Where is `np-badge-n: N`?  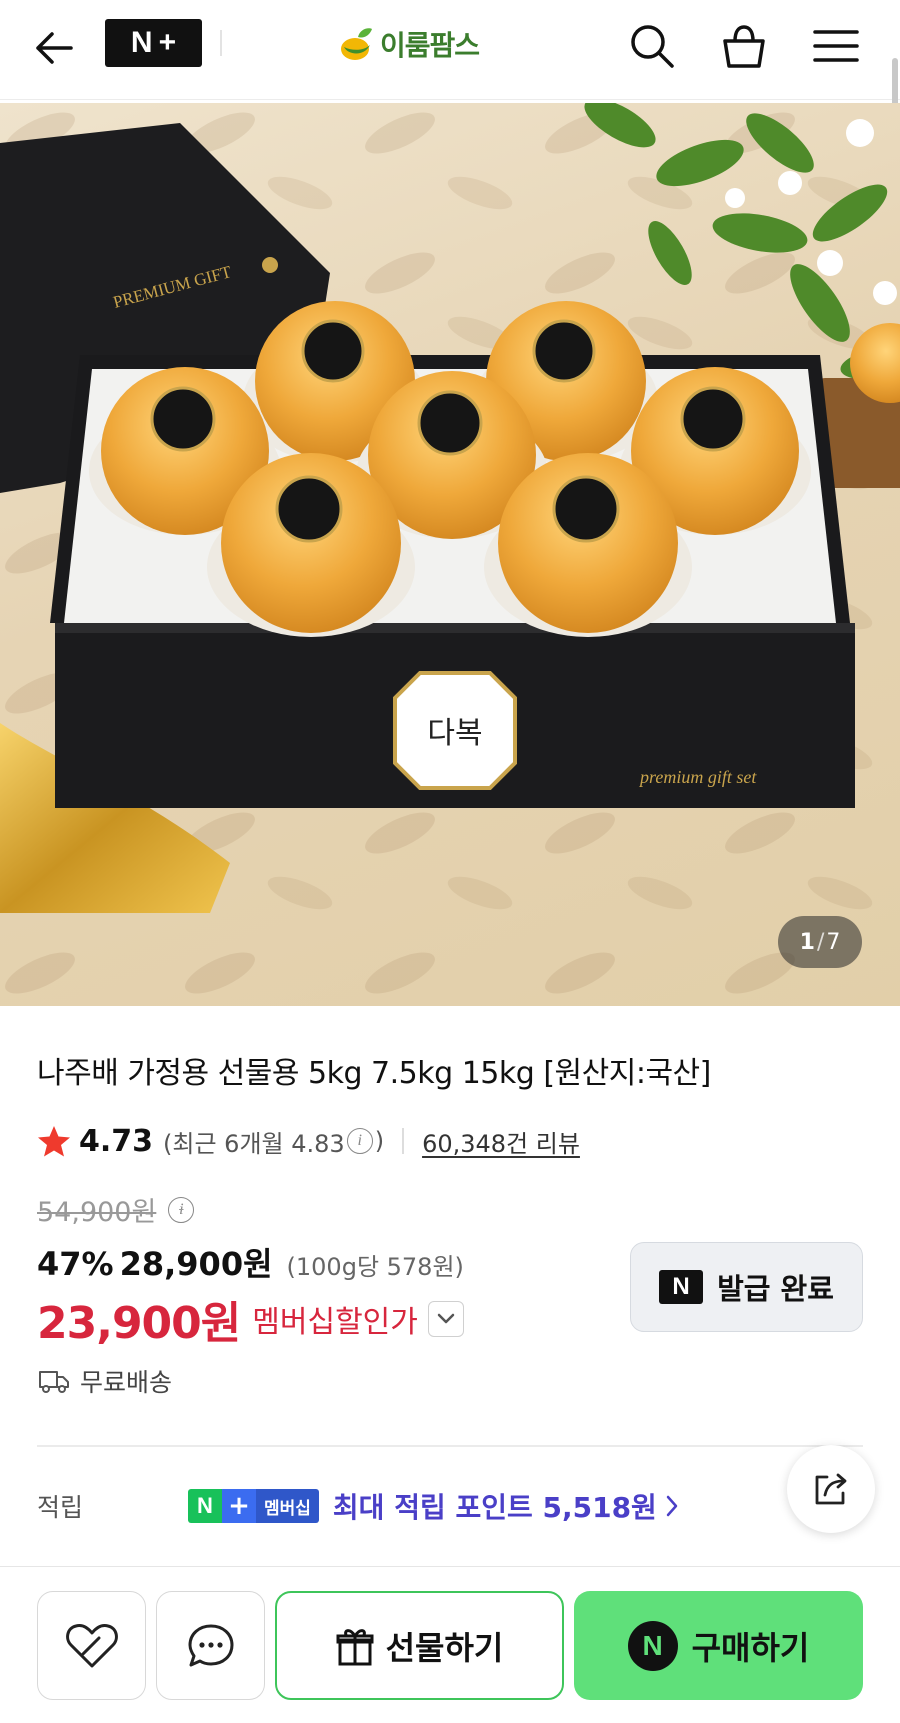
np-badge-n: N is located at coordinates (205, 1506).